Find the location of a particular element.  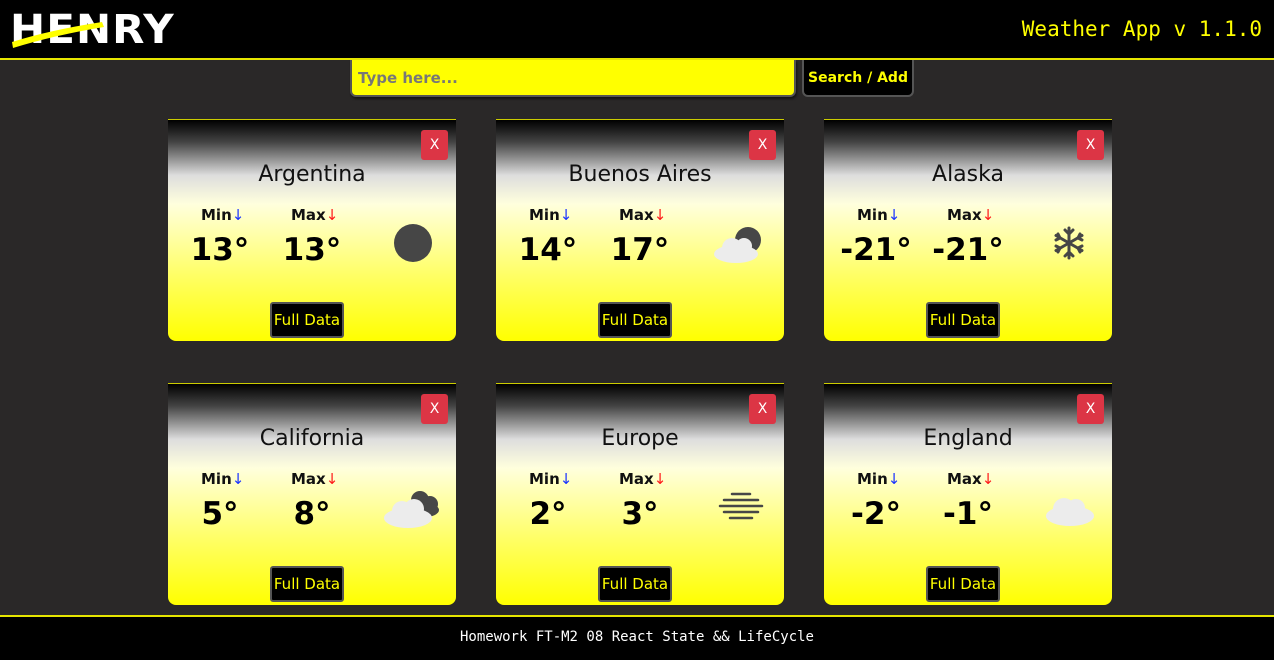

max-temp: 8° is located at coordinates (312, 514).